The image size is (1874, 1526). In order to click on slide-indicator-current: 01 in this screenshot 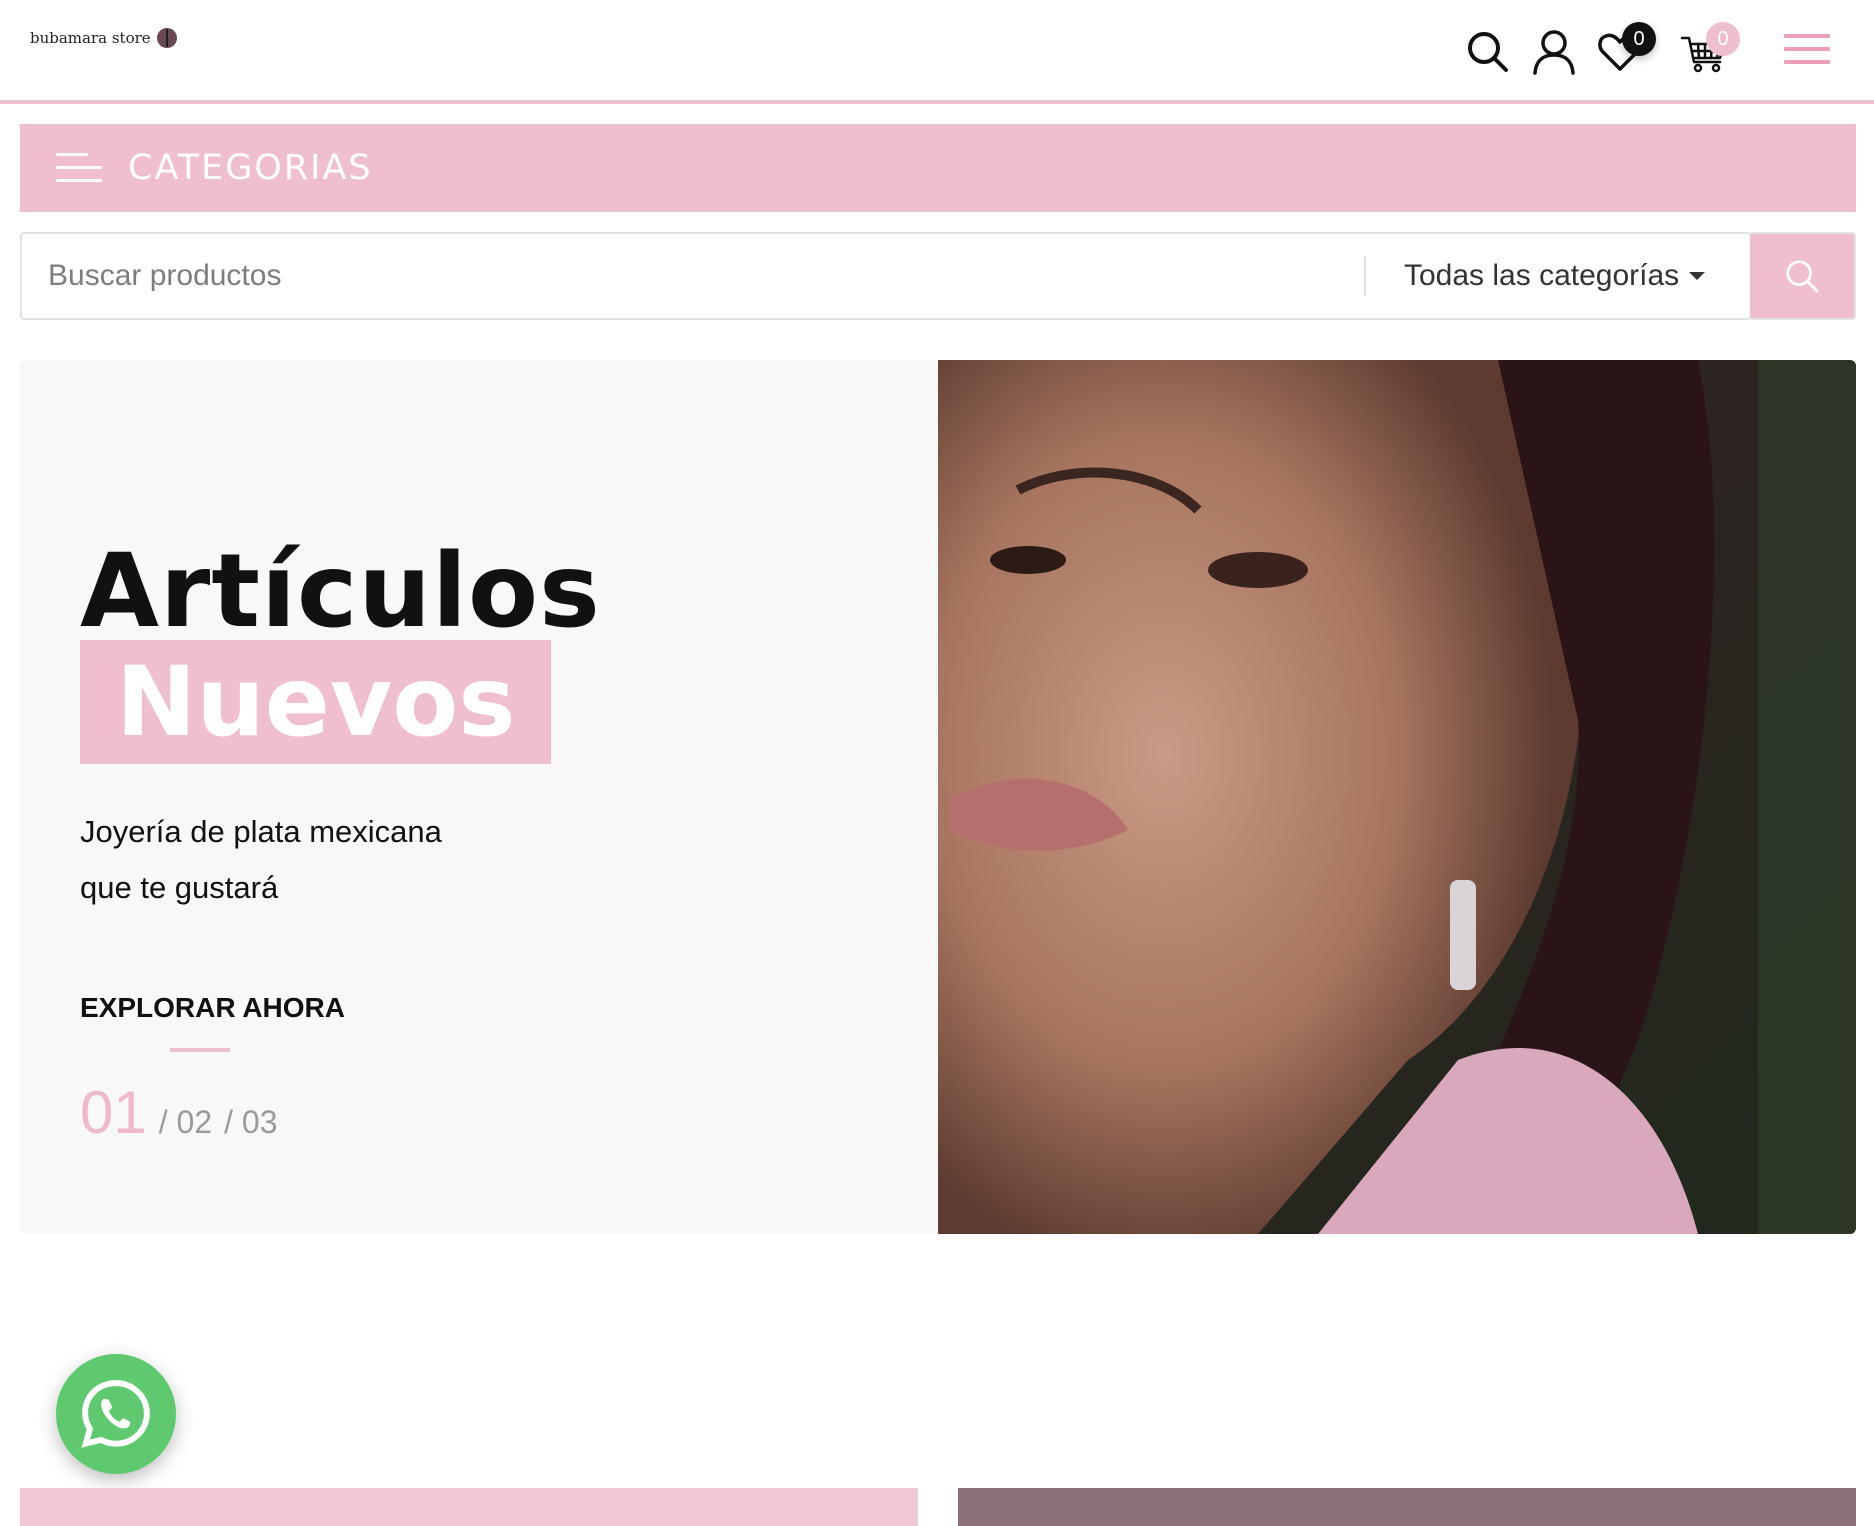, I will do `click(113, 1112)`.